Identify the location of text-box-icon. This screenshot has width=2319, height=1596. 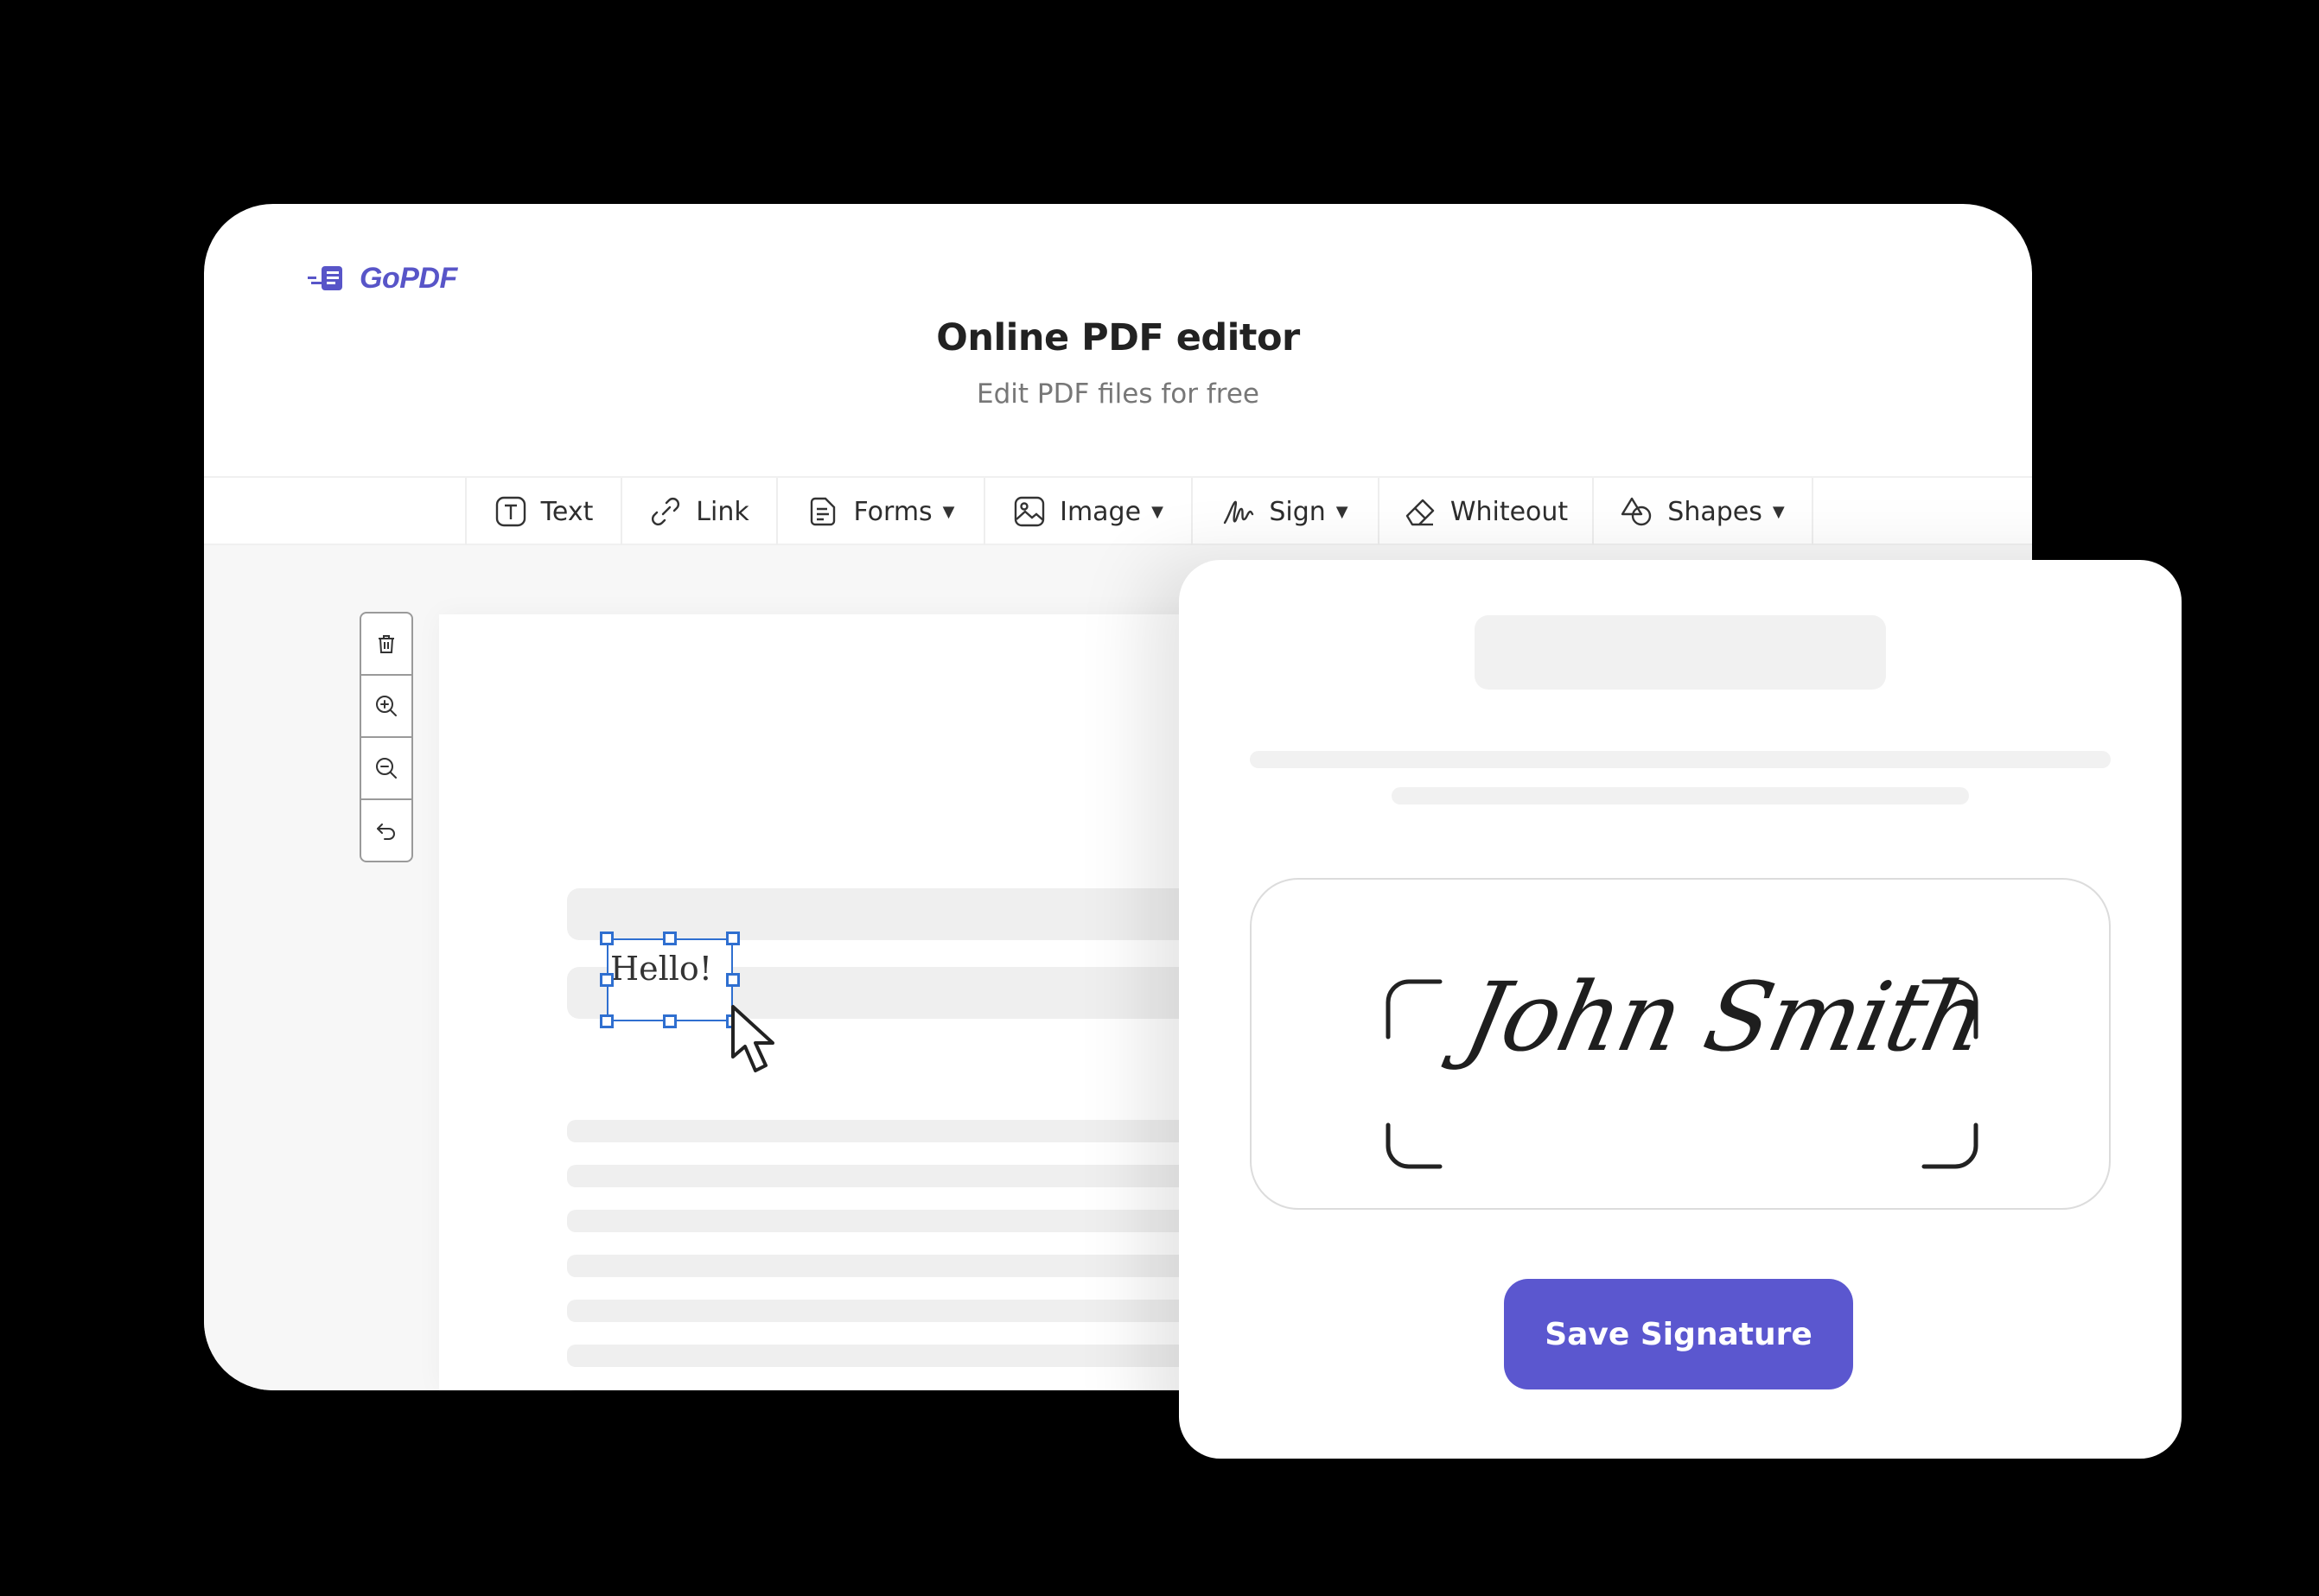
(510, 512).